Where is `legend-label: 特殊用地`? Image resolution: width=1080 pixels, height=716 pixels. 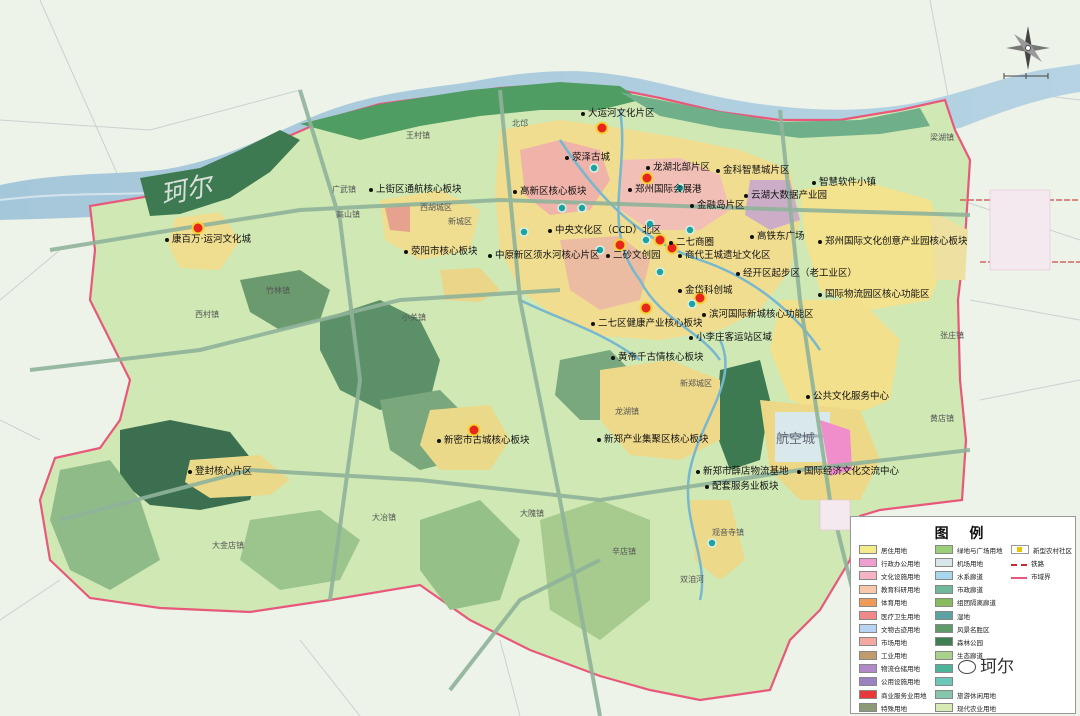
legend-label: 特殊用地 is located at coordinates (894, 708).